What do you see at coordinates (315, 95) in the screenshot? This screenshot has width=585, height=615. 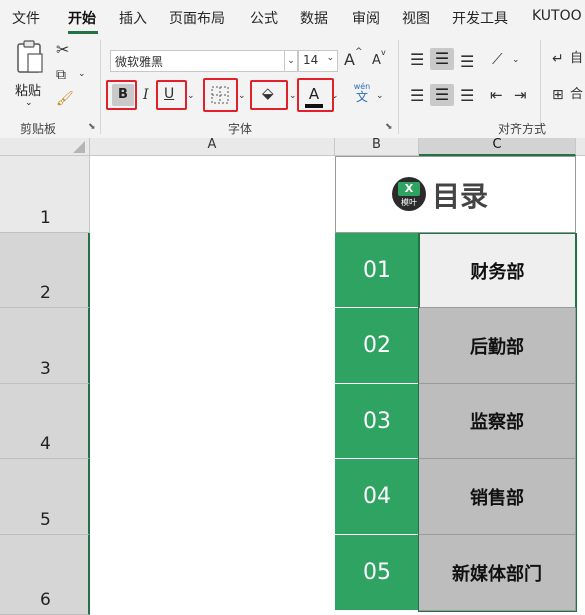 I see `font-color-highlight` at bounding box center [315, 95].